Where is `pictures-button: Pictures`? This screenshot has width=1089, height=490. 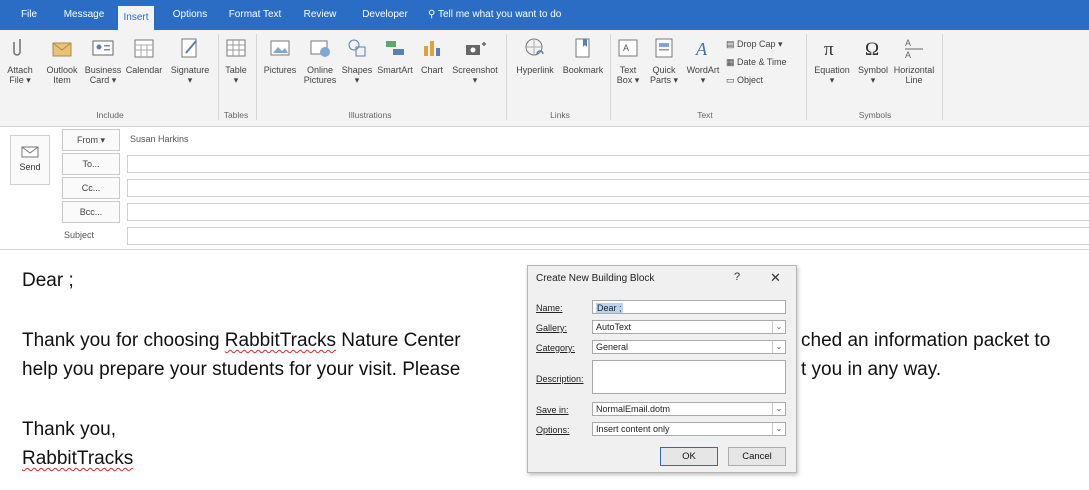 pictures-button: Pictures is located at coordinates (280, 55).